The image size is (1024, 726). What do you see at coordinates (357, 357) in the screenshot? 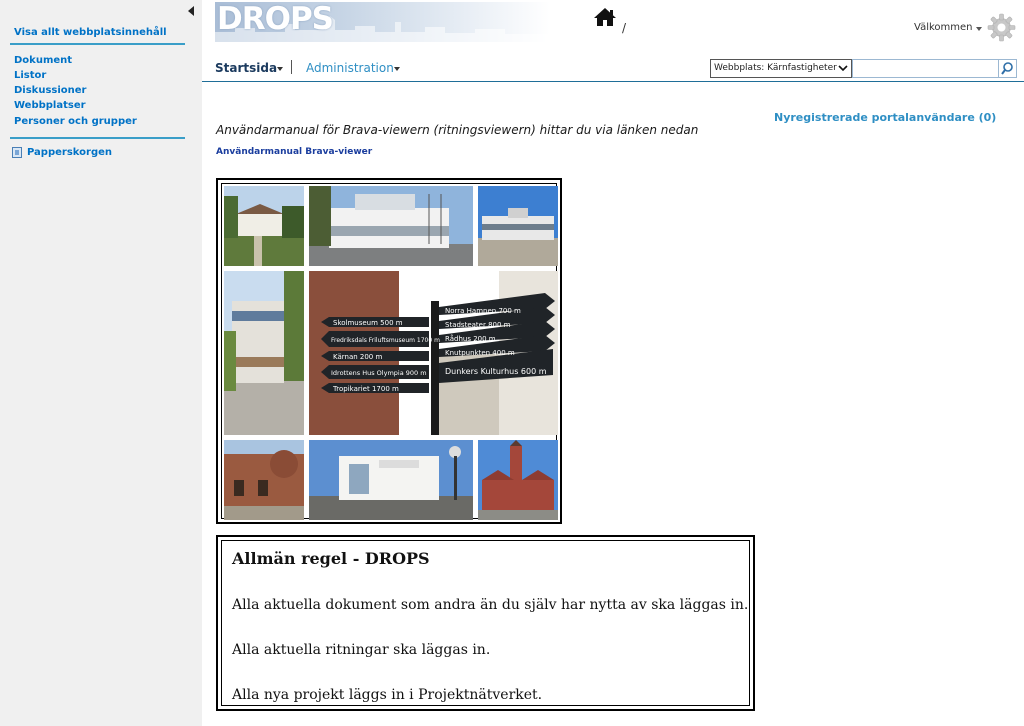
I see `sign-label: Kärnan 200 m` at bounding box center [357, 357].